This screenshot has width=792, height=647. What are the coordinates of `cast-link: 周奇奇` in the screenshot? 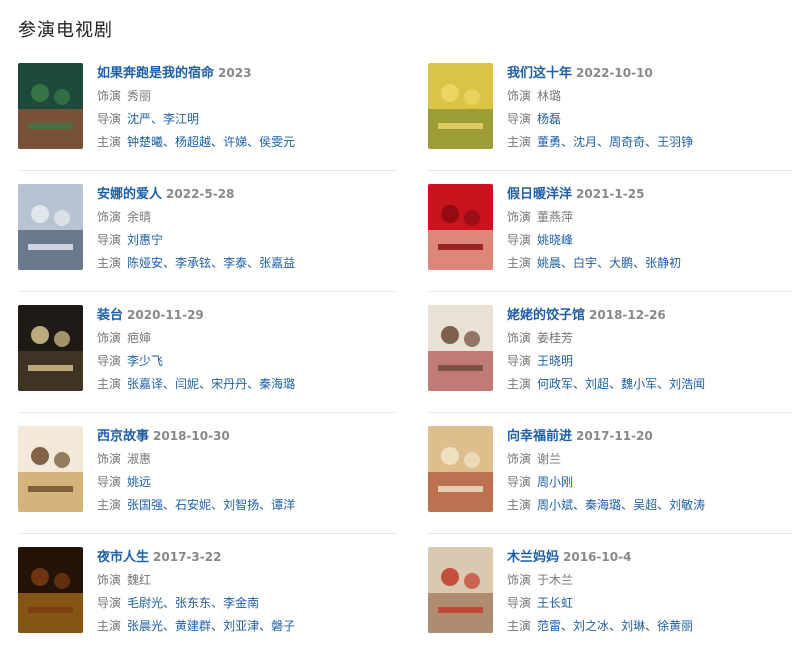 It's located at (627, 142).